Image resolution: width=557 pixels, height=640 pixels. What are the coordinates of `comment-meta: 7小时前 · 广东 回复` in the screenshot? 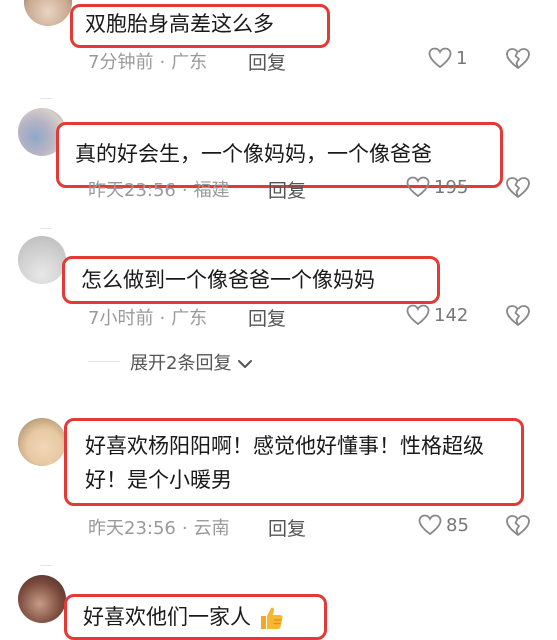 It's located at (208, 317).